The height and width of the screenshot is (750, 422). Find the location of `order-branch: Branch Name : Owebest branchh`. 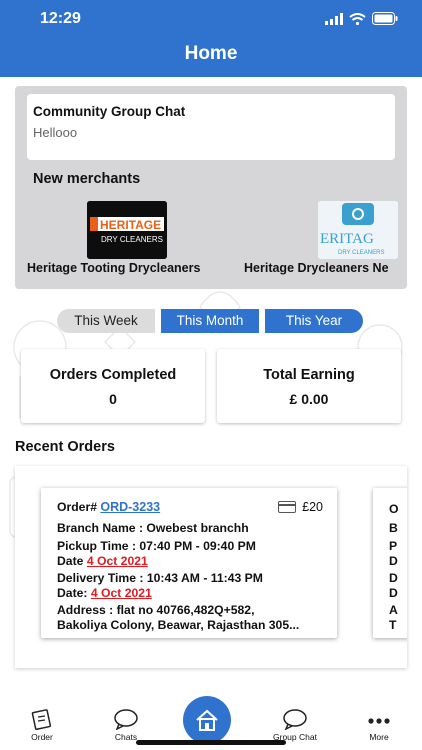

order-branch: Branch Name : Owebest branchh is located at coordinates (153, 528).